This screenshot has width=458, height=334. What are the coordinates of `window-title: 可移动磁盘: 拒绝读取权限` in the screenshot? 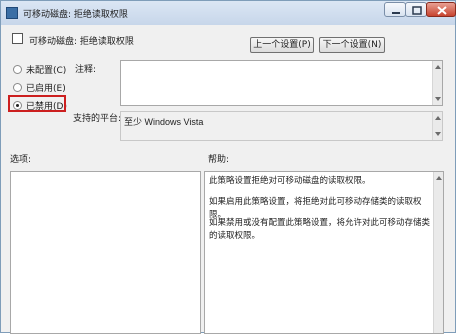 It's located at (75, 15).